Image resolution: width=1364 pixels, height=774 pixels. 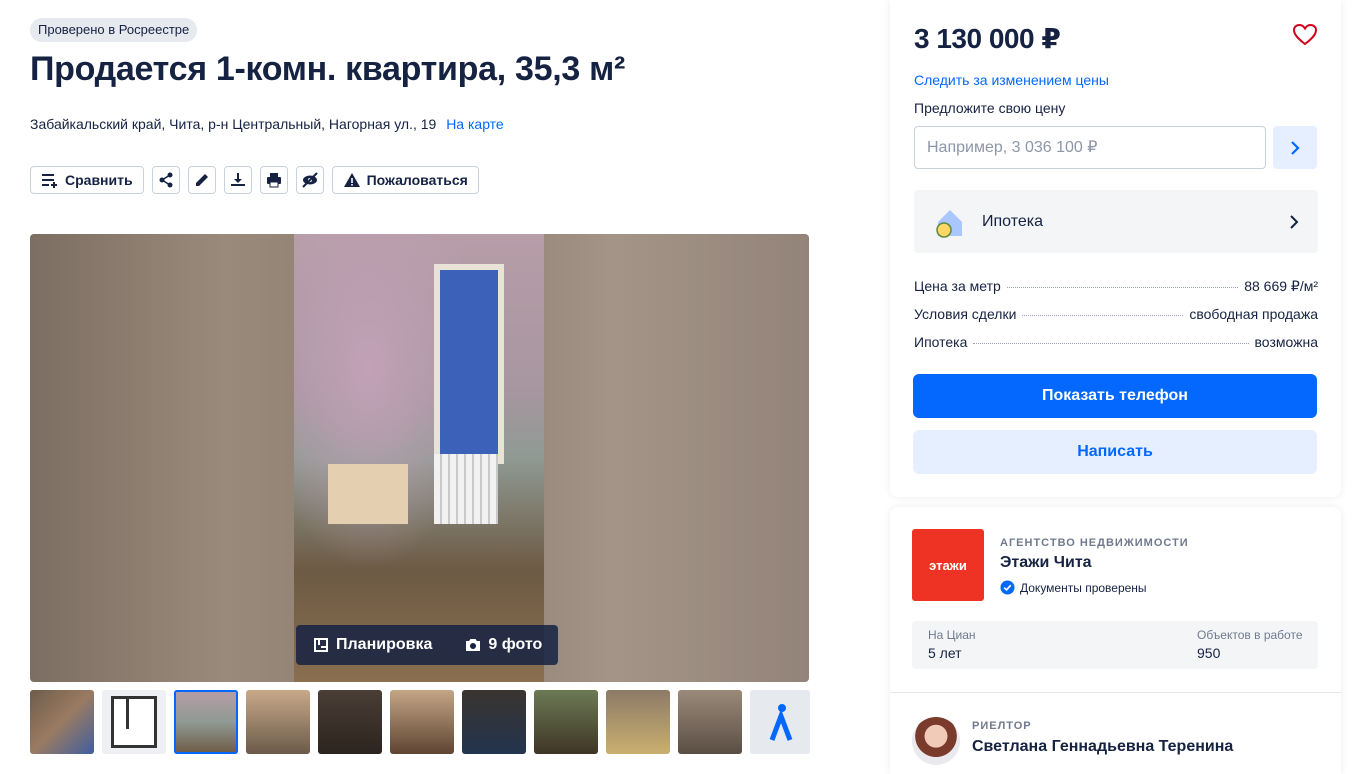 What do you see at coordinates (1250, 644) in the screenshot?
I see `stat-objects: Объектов в работе 950` at bounding box center [1250, 644].